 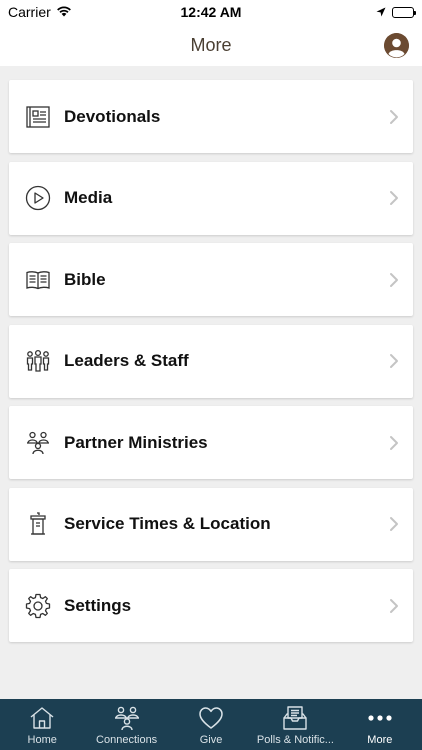 I want to click on connections-icon, so click(x=127, y=718).